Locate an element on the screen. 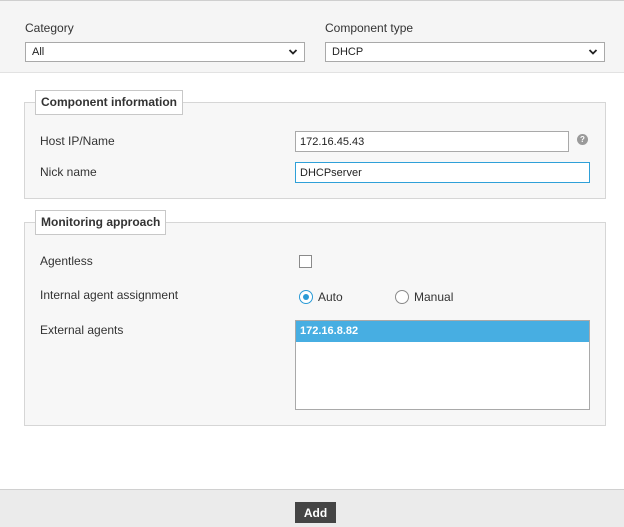 The image size is (624, 527). add-button: Add is located at coordinates (315, 512).